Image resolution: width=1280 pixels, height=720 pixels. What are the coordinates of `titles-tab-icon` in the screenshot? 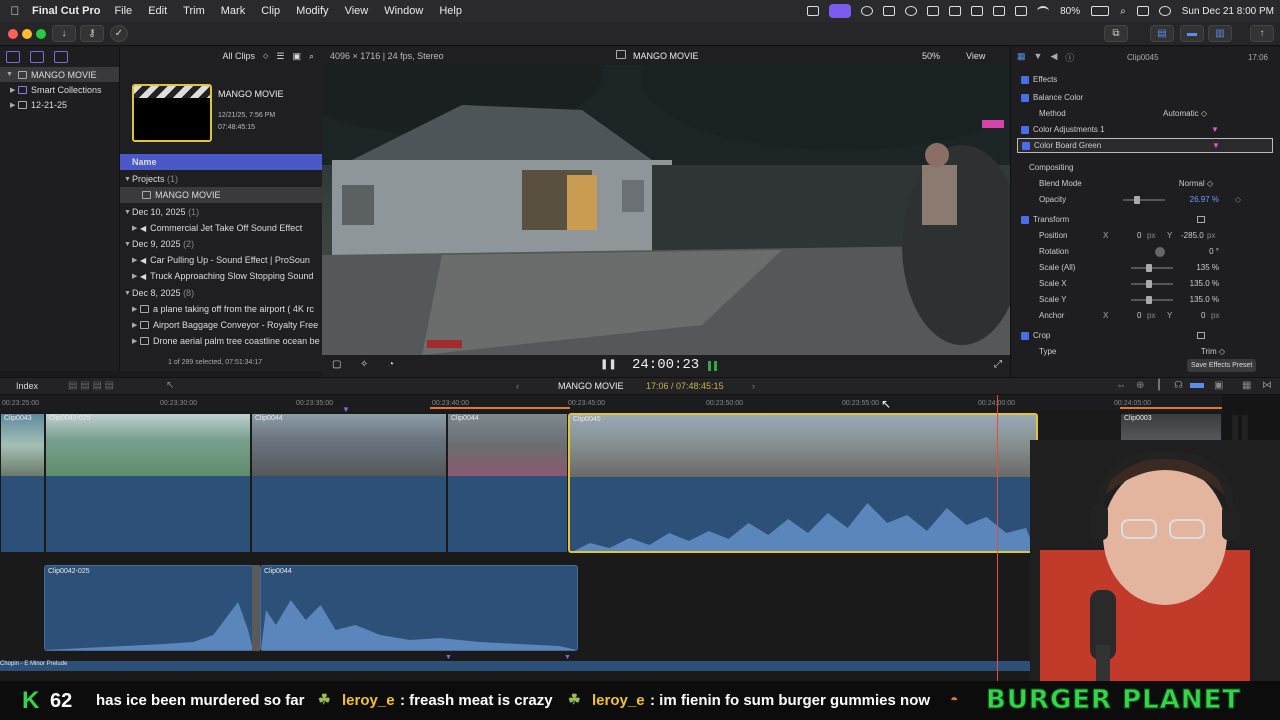 It's located at (61, 57).